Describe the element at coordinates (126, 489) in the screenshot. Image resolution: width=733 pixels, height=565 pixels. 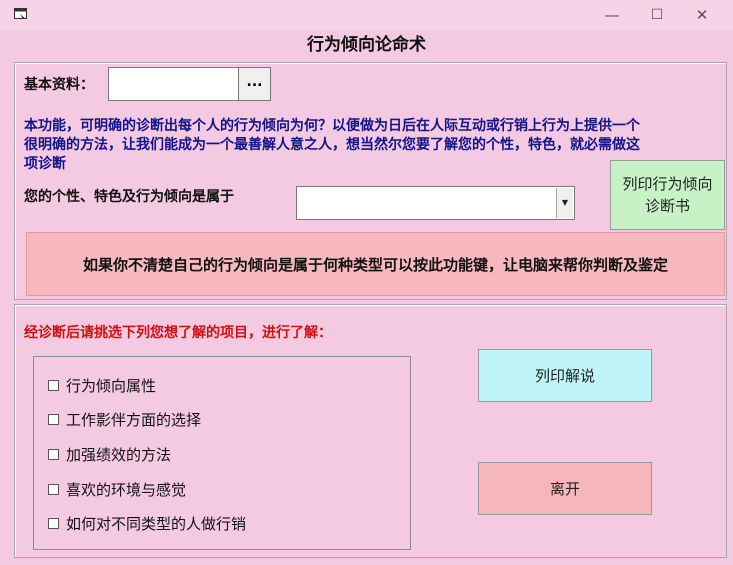
I see `option-label: 喜欢的环境与感觉` at that location.